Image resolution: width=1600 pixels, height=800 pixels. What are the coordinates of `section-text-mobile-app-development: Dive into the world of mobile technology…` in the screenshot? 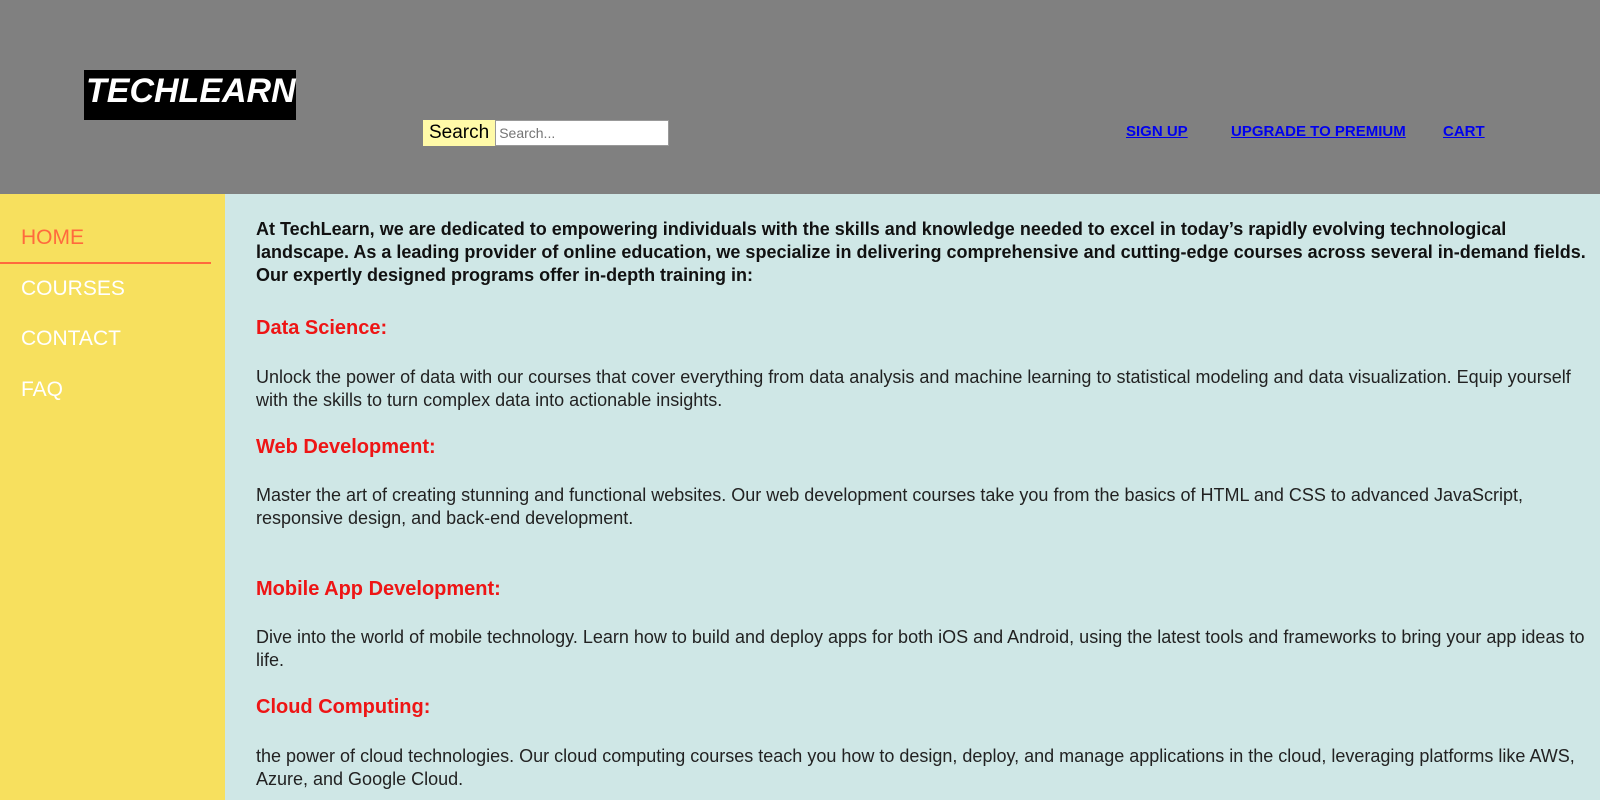 It's located at (920, 648).